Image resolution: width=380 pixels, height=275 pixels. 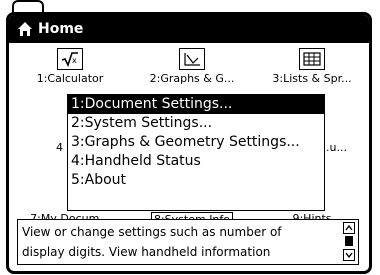 What do you see at coordinates (189, 29) in the screenshot?
I see `title-bar: Home` at bounding box center [189, 29].